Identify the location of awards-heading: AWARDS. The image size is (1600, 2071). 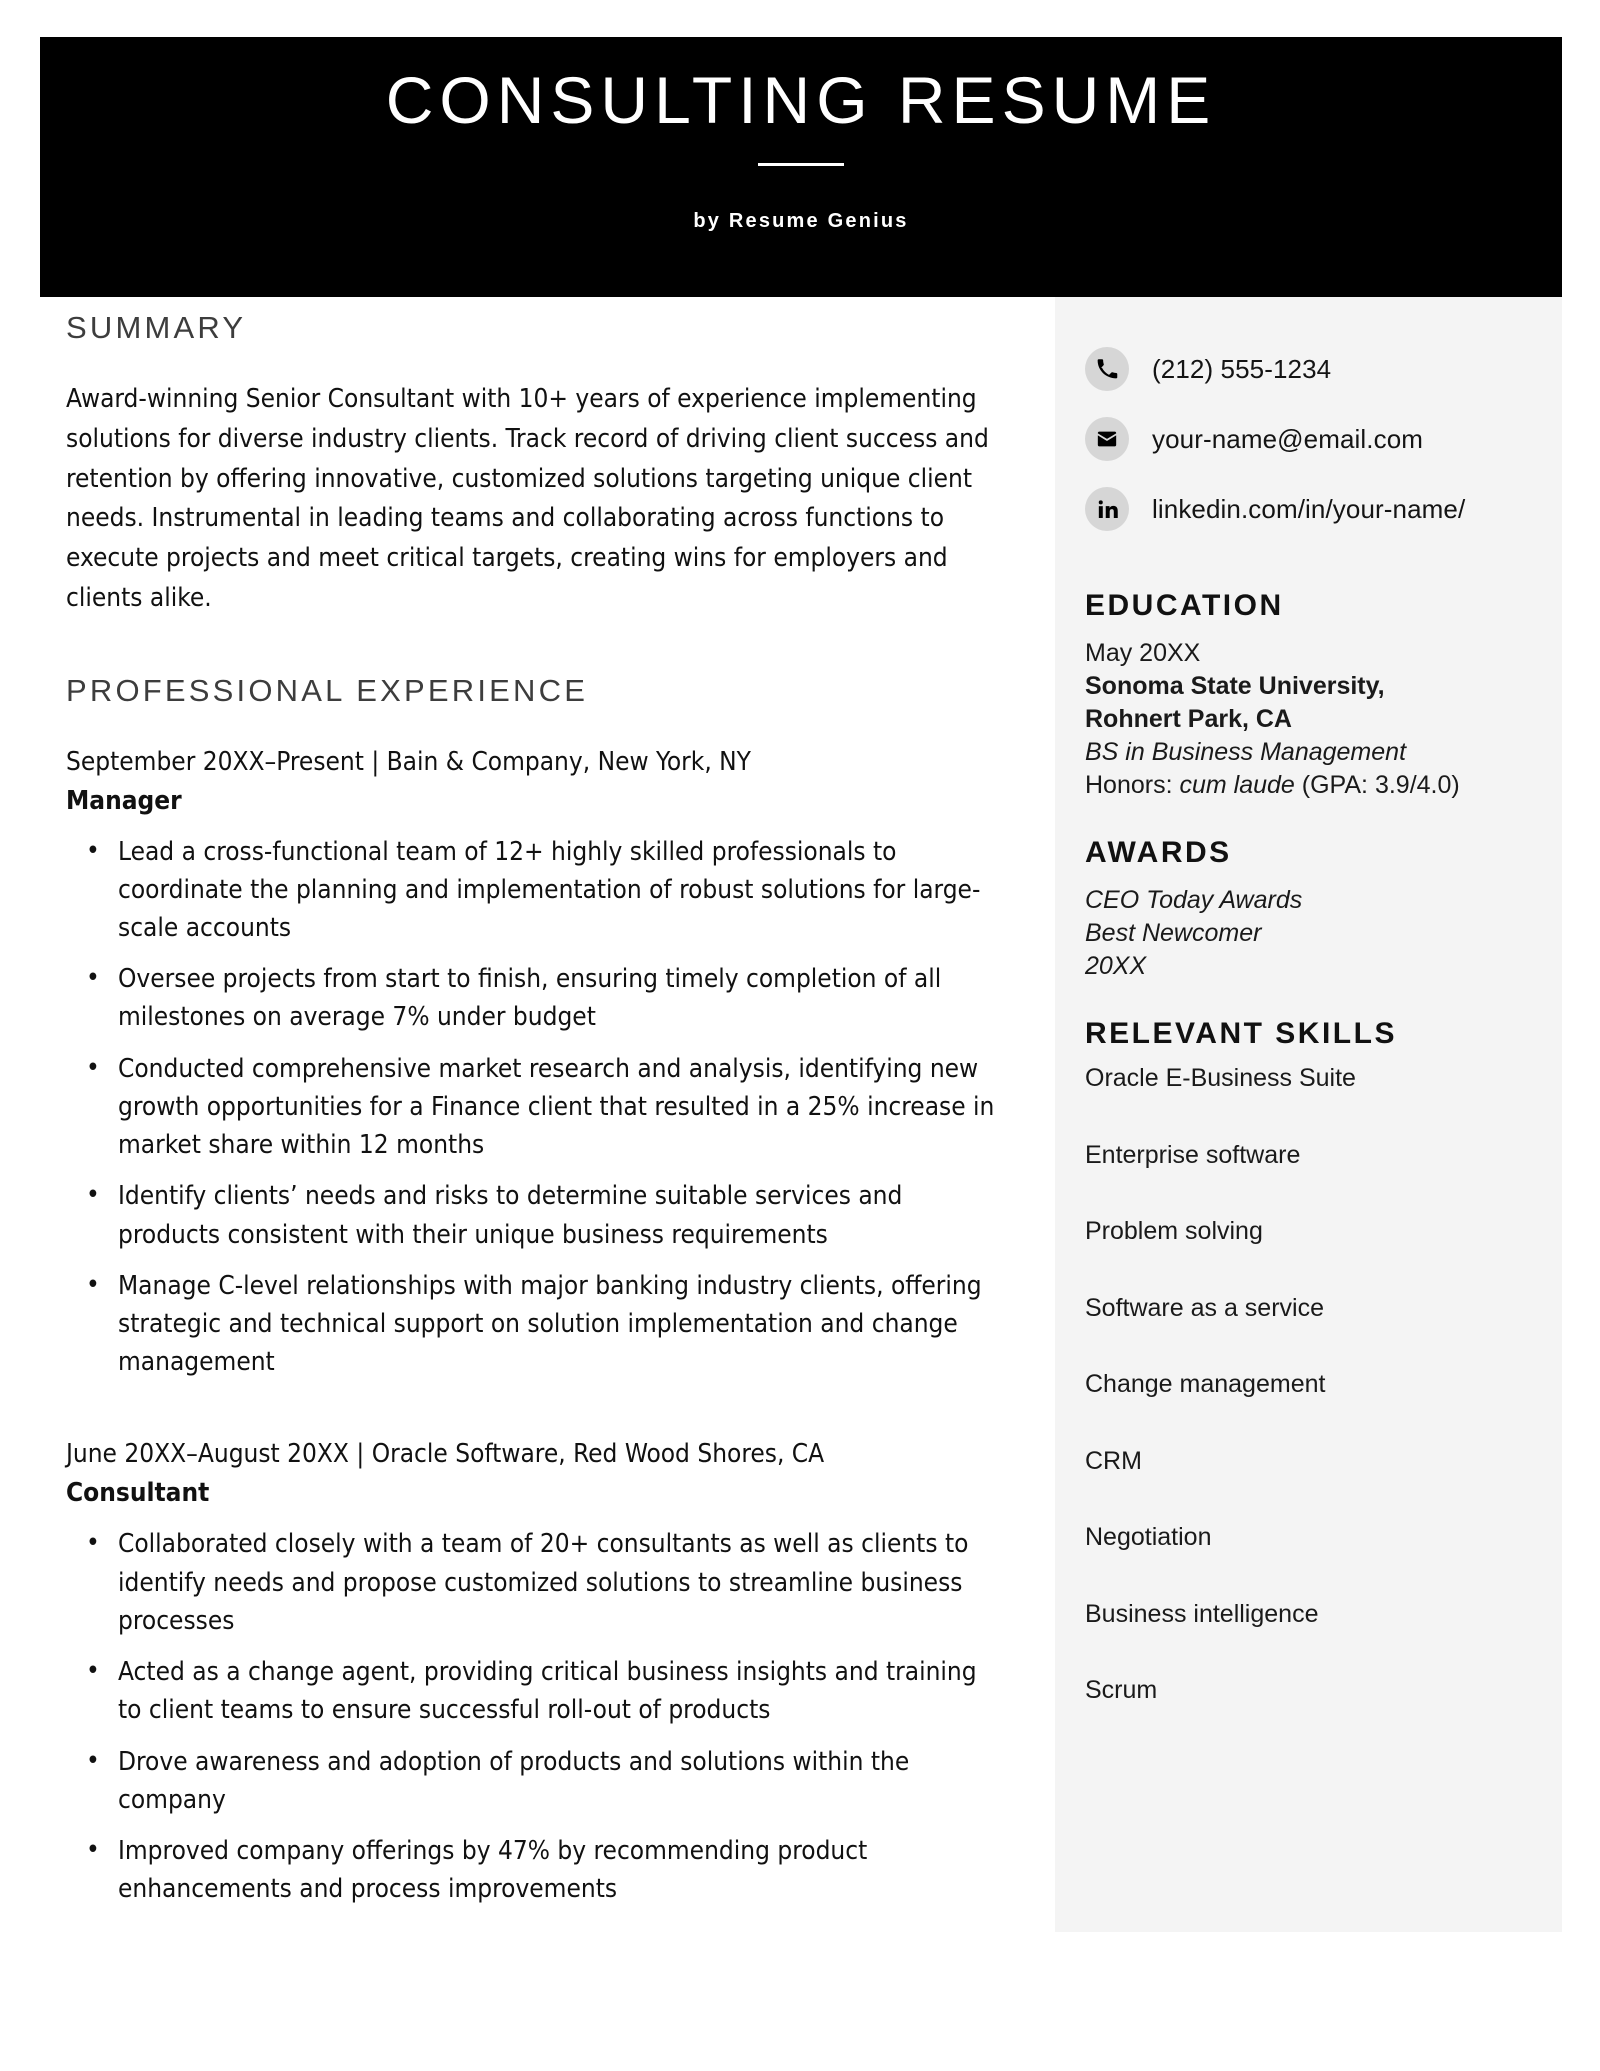
(1158, 852).